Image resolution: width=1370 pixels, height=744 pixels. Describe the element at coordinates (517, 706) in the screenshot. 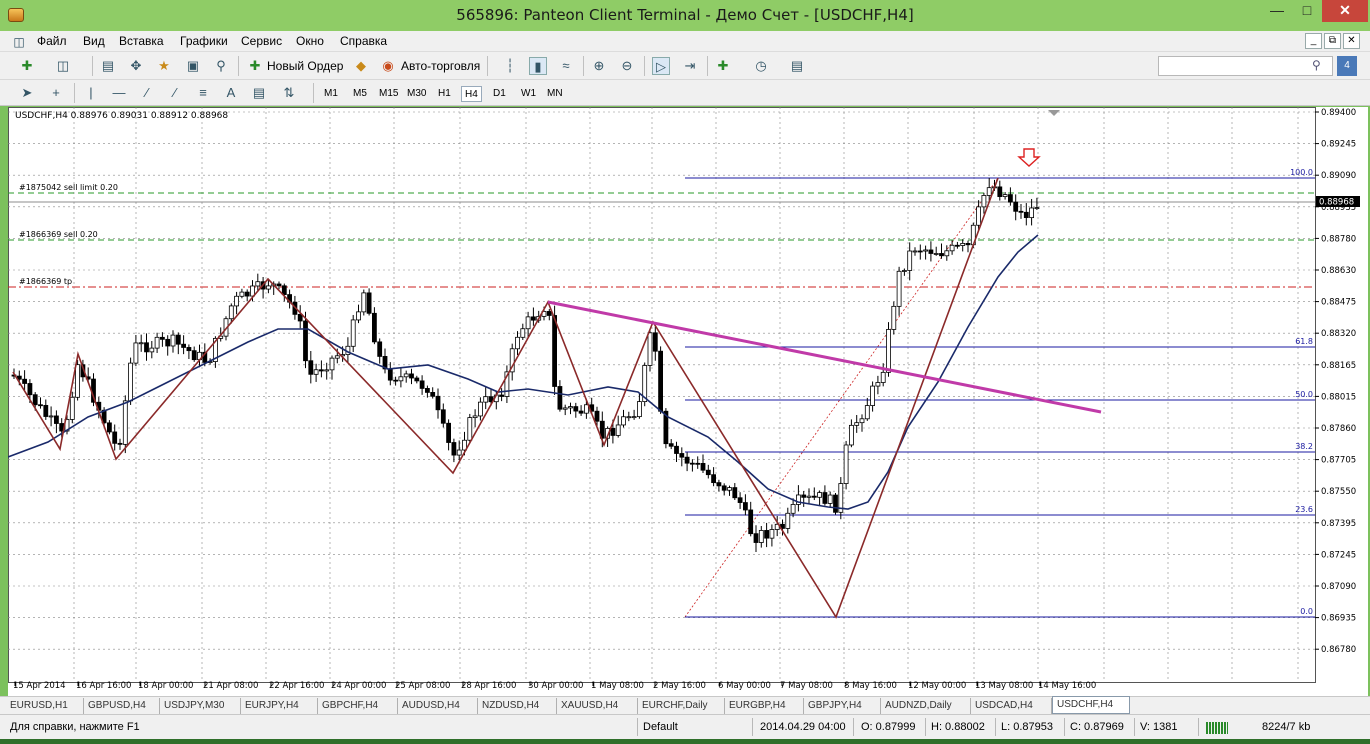

I see `tab-nzdusd-h4: NZDUSD,H4` at that location.